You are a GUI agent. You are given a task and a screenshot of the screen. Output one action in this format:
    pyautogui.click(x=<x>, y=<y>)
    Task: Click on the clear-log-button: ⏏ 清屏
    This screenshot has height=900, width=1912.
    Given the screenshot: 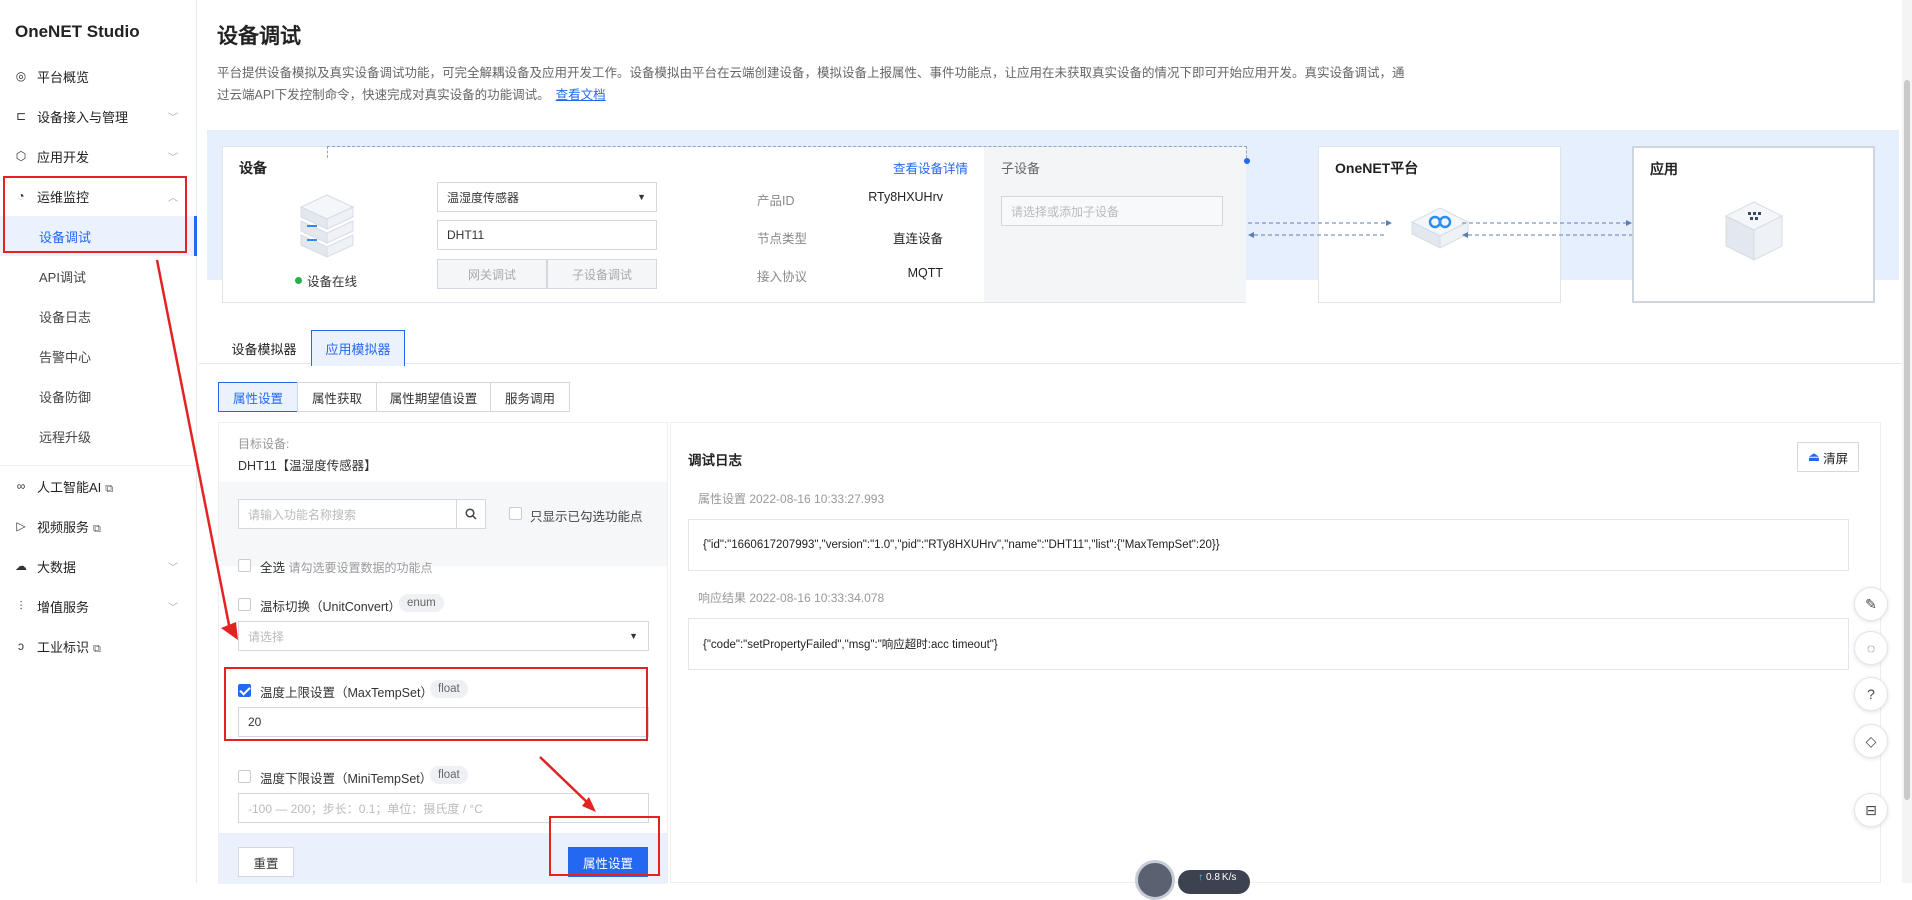 What is the action you would take?
    pyautogui.click(x=1828, y=457)
    